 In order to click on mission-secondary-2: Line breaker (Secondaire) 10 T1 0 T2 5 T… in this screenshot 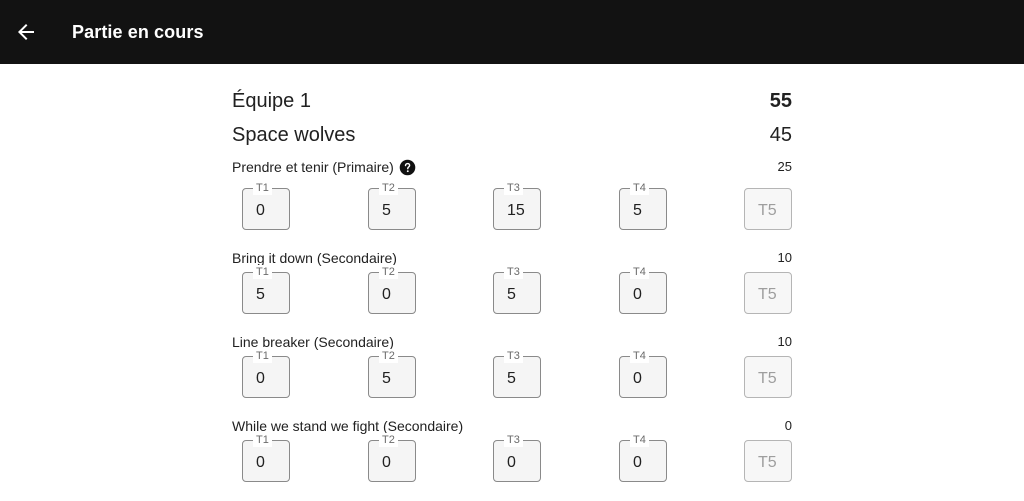, I will do `click(512, 375)`.